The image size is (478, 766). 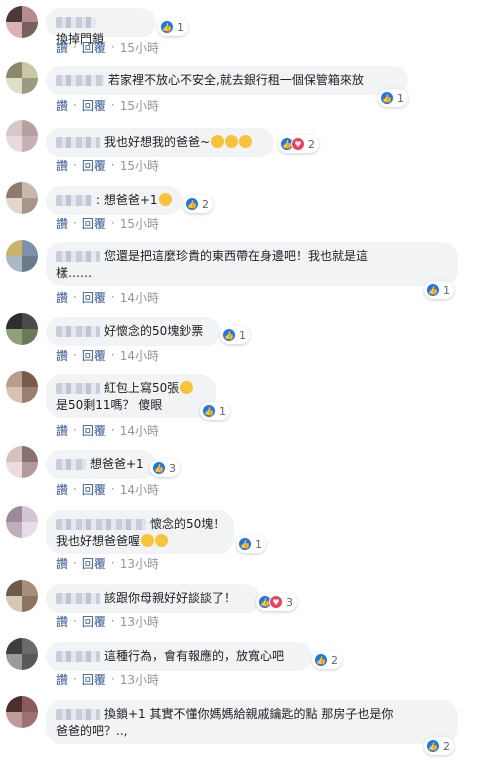 What do you see at coordinates (289, 602) in the screenshot?
I see `reaction-count: 3` at bounding box center [289, 602].